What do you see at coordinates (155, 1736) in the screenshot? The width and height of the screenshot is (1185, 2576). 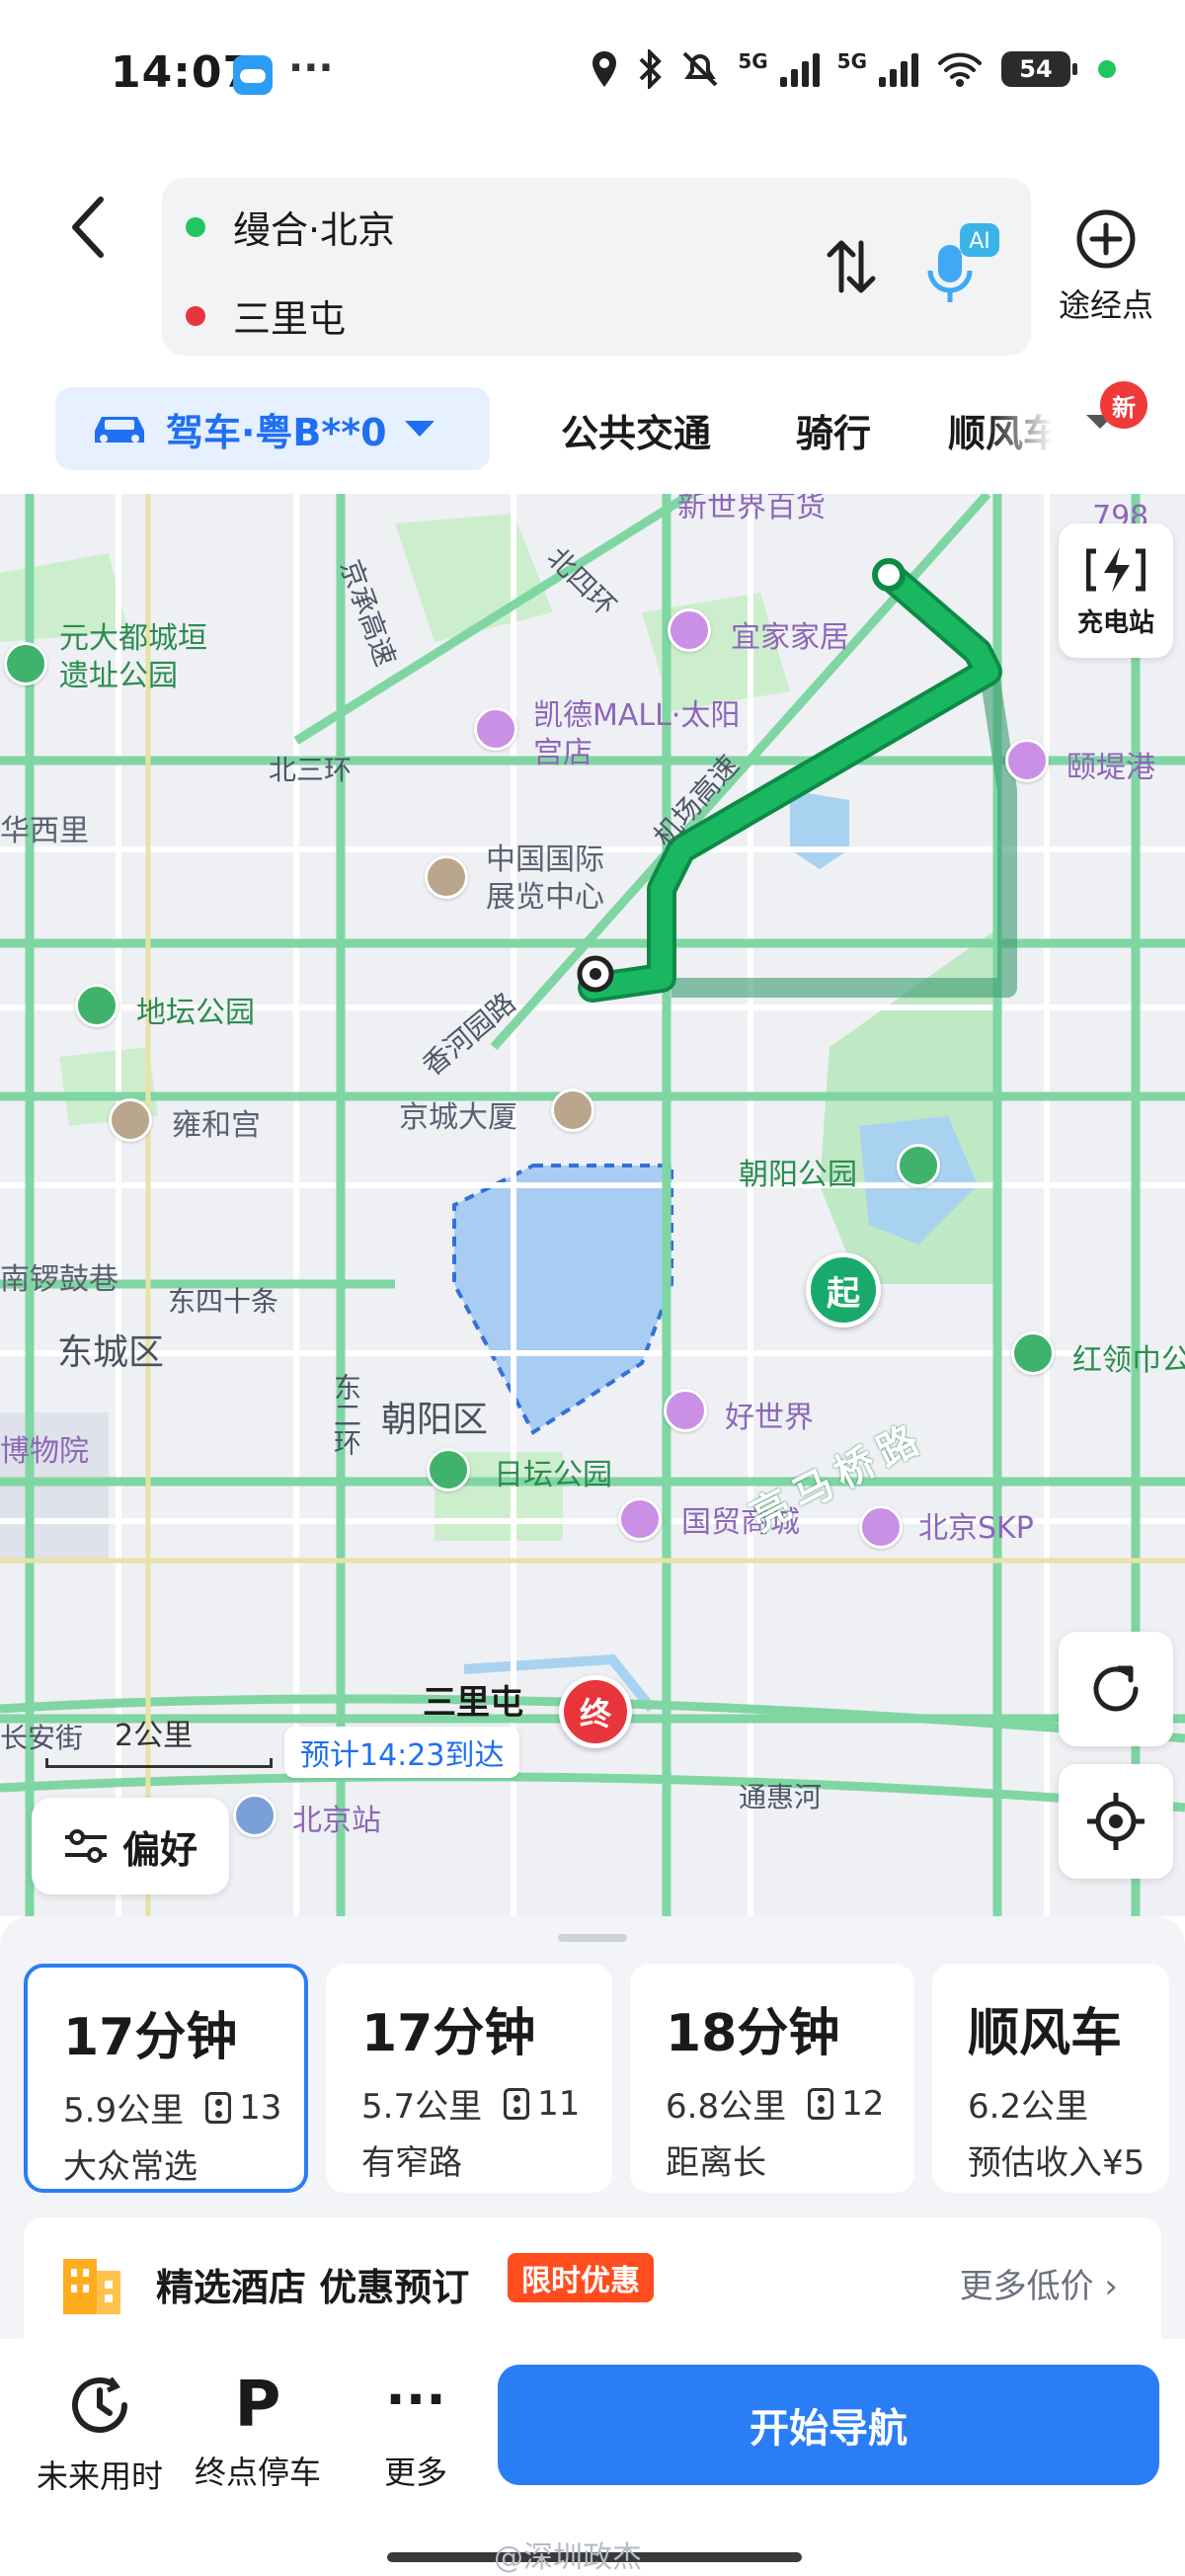 I see `scale-label: 2公里` at bounding box center [155, 1736].